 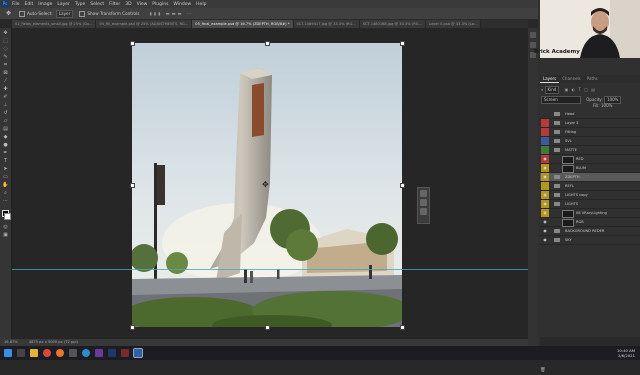 What do you see at coordinates (128, 4) in the screenshot?
I see `menu-3d: 3D` at bounding box center [128, 4].